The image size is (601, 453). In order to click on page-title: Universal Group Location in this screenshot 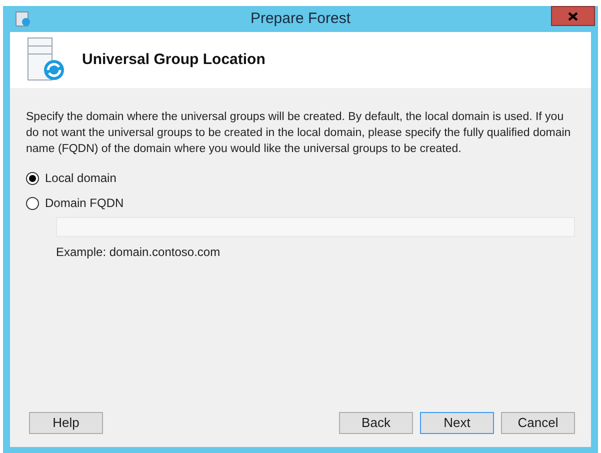, I will do `click(174, 60)`.